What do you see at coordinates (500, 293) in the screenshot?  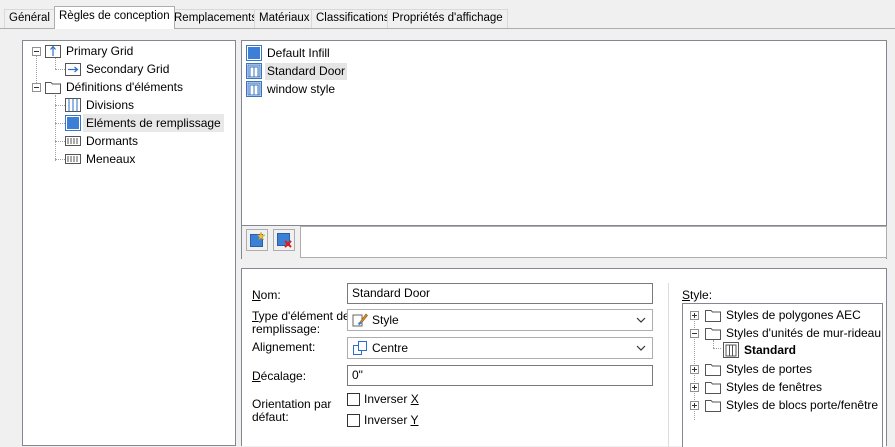 I see `name-input: Standard Door` at bounding box center [500, 293].